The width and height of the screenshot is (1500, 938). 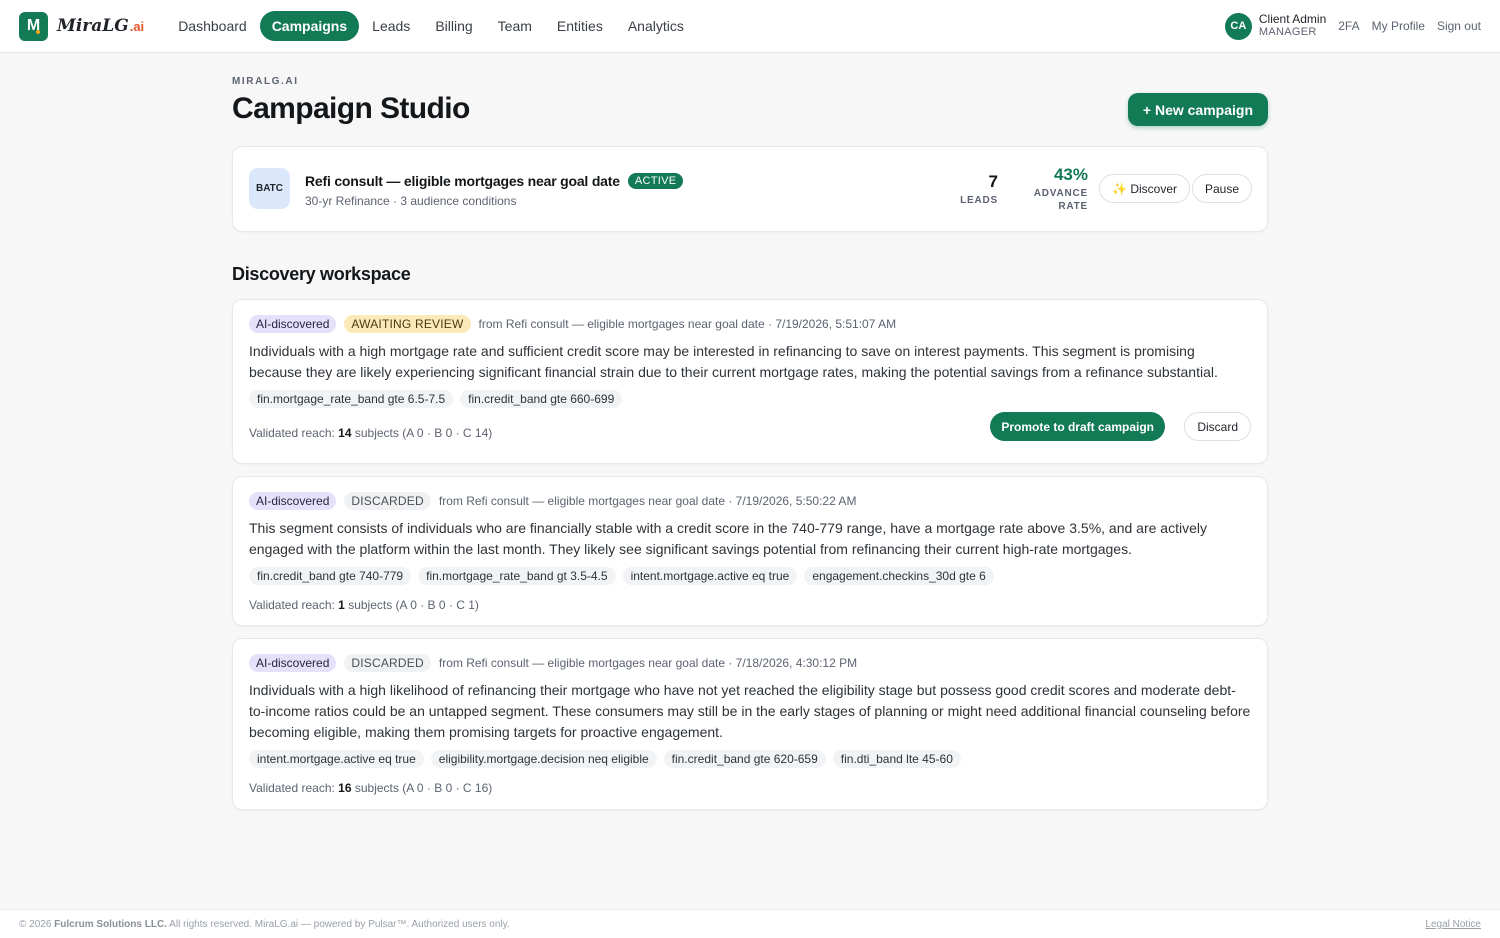 I want to click on user-role: MANAGER, so click(x=1287, y=32).